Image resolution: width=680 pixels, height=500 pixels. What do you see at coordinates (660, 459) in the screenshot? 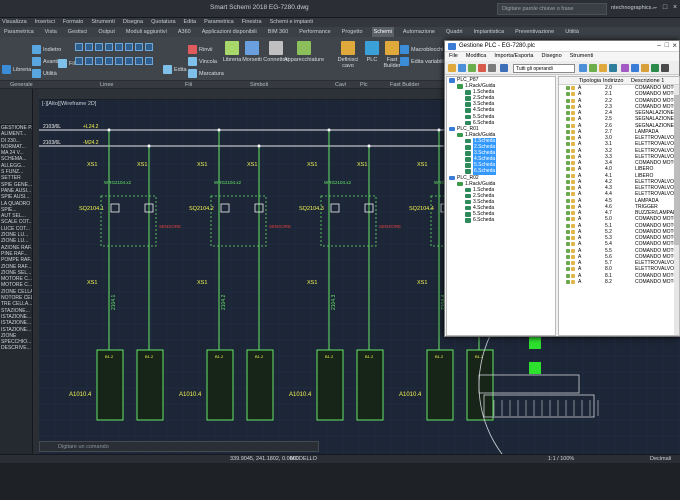
I see `units-button: Decimali` at bounding box center [660, 459].